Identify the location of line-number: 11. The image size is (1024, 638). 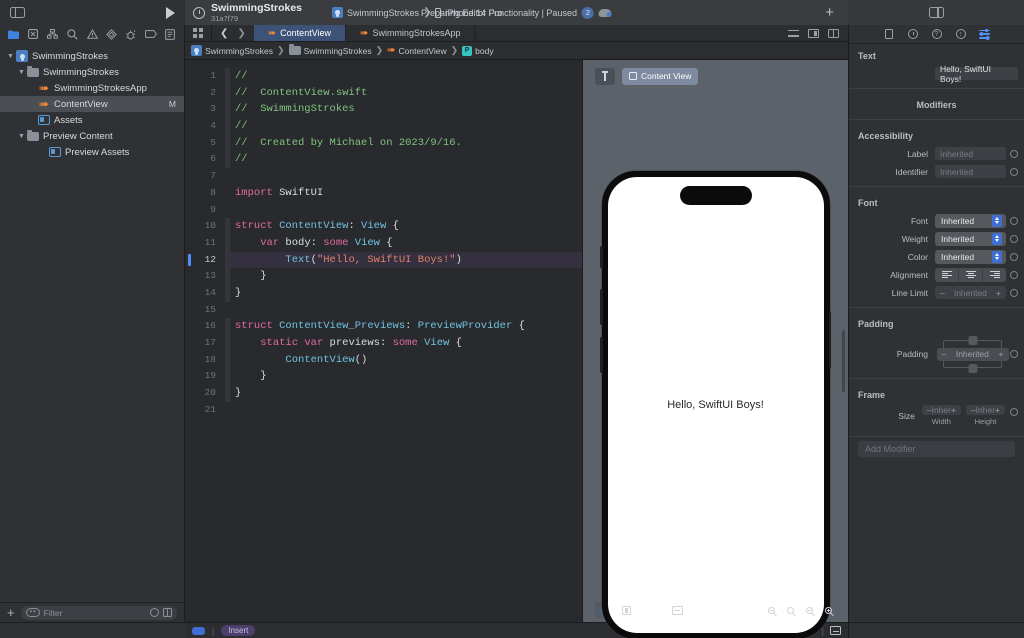
(205, 243).